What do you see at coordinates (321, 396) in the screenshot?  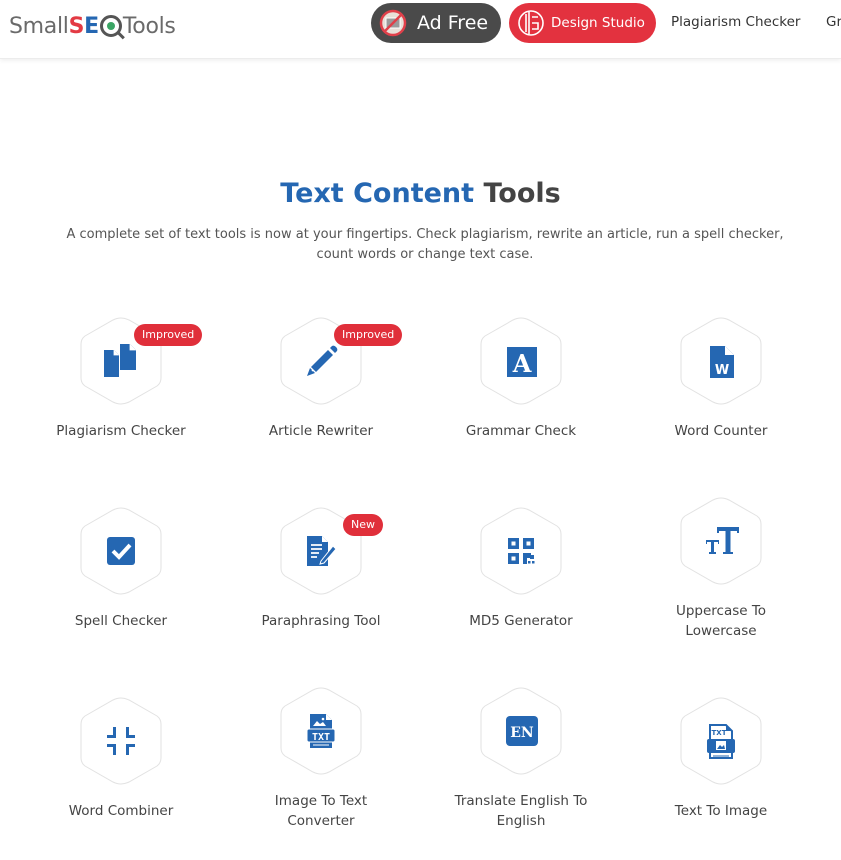 I see `tool-article-rewriter: Improved Article Rewriter` at bounding box center [321, 396].